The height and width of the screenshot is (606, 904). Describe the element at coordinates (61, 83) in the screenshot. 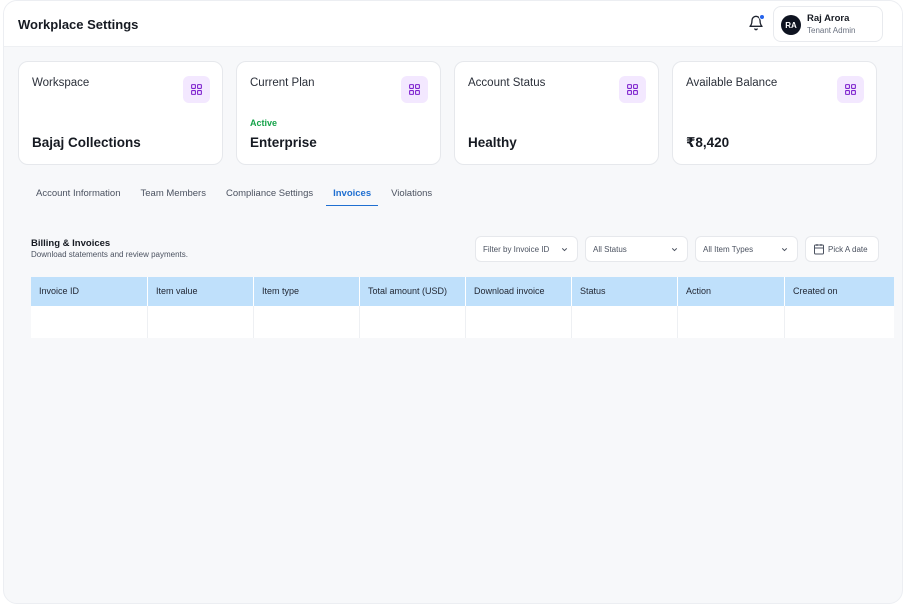

I see `card-label: Workspace` at that location.